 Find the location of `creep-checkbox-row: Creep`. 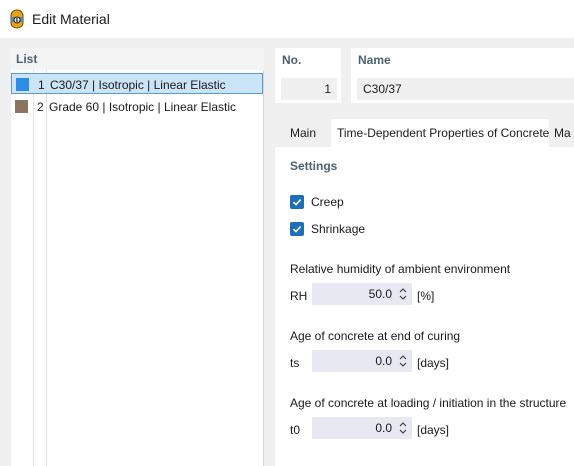

creep-checkbox-row: Creep is located at coordinates (317, 202).